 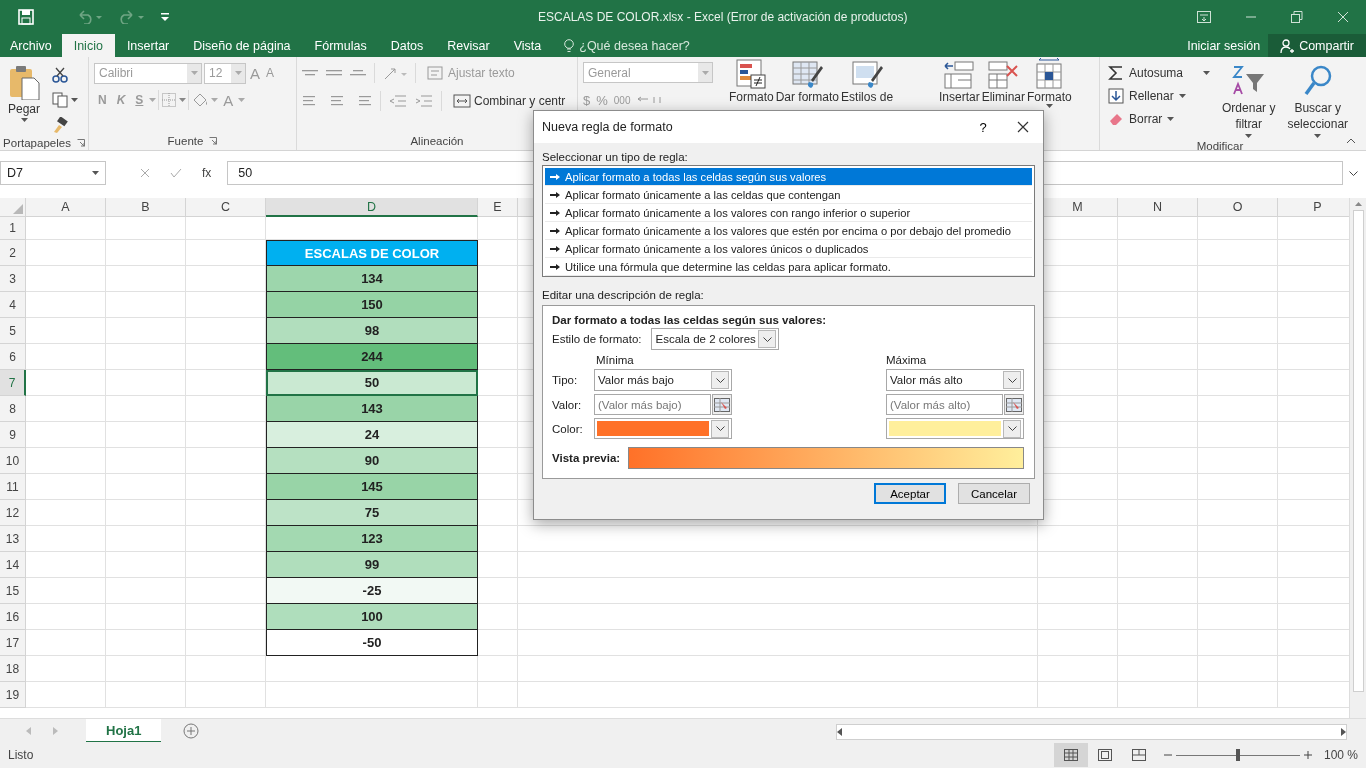 I want to click on share-button: Compartir, so click(x=1317, y=45).